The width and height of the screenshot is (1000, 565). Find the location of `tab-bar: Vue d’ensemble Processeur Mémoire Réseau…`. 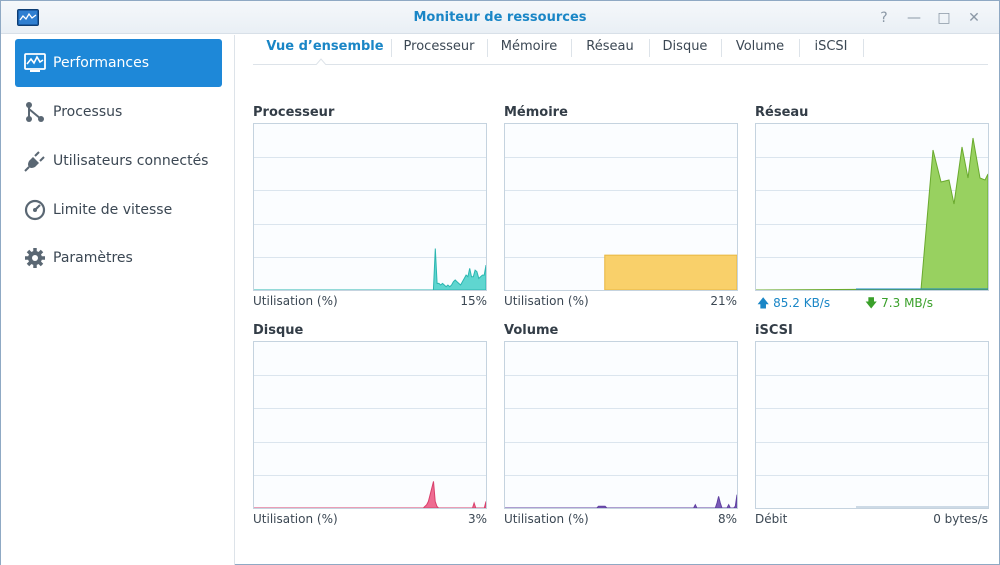

tab-bar: Vue d’ensemble Processeur Mémoire Réseau… is located at coordinates (620, 50).